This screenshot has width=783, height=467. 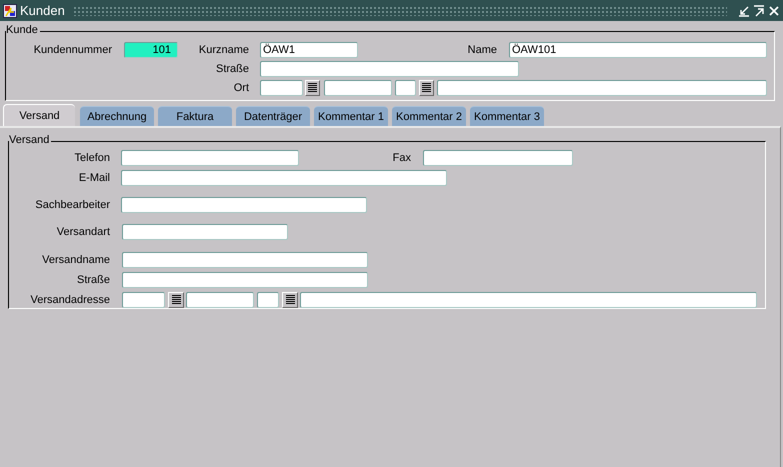 I want to click on window-title: Kunden, so click(x=42, y=10).